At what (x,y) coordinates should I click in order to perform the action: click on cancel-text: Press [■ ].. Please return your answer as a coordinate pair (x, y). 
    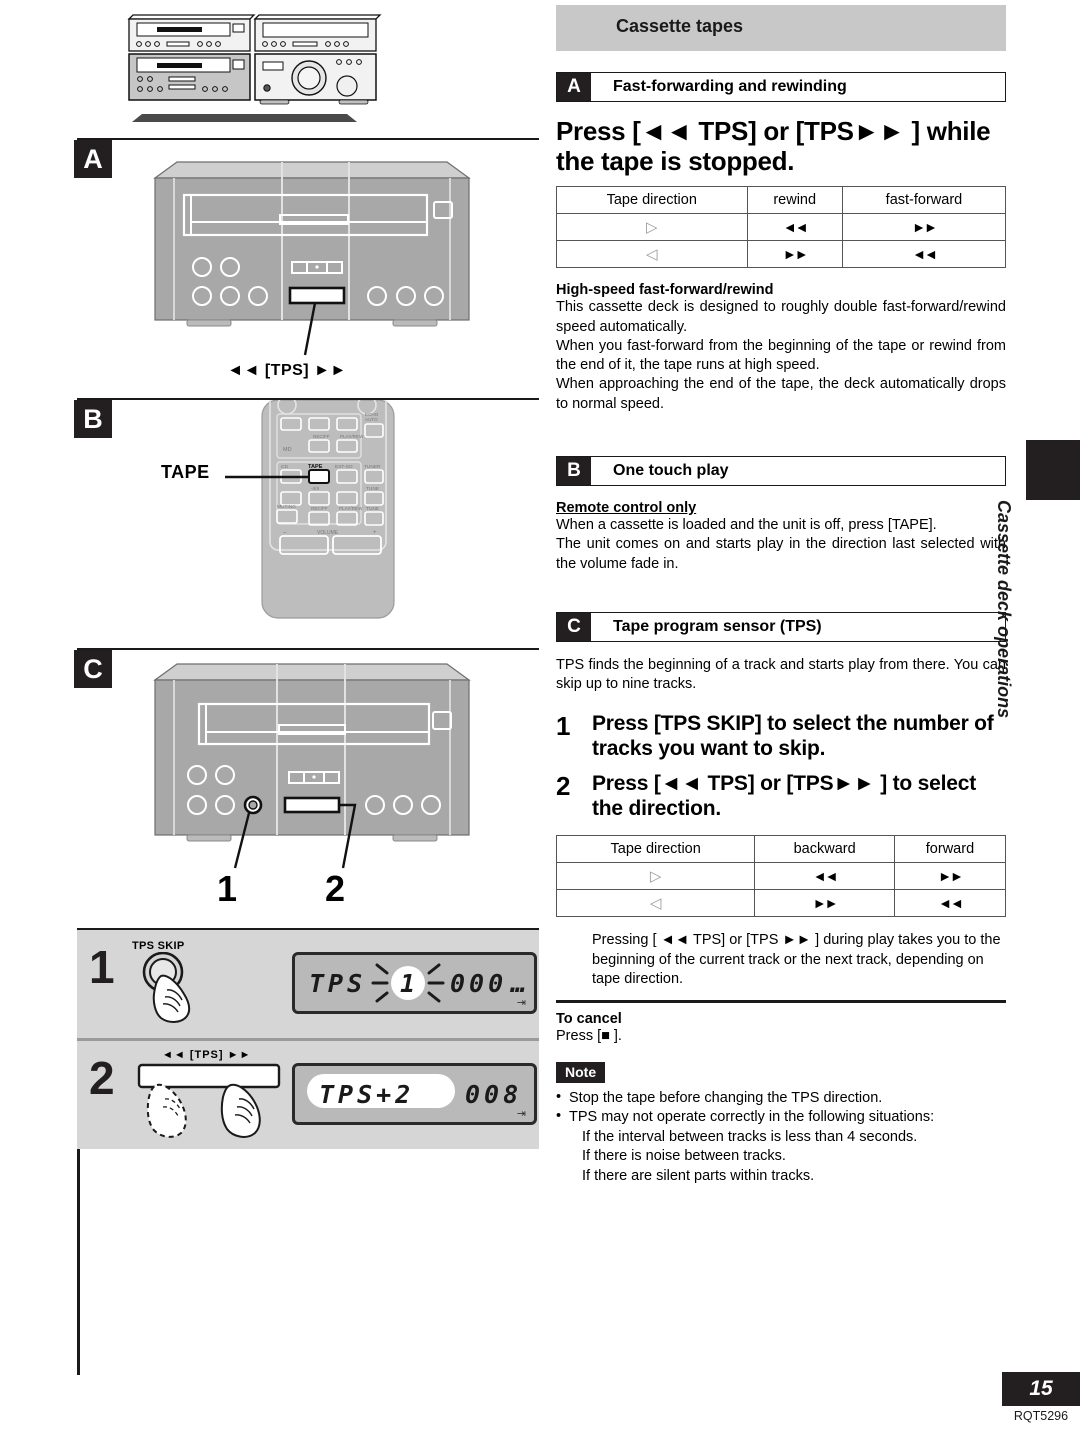
    Looking at the image, I should click on (589, 1035).